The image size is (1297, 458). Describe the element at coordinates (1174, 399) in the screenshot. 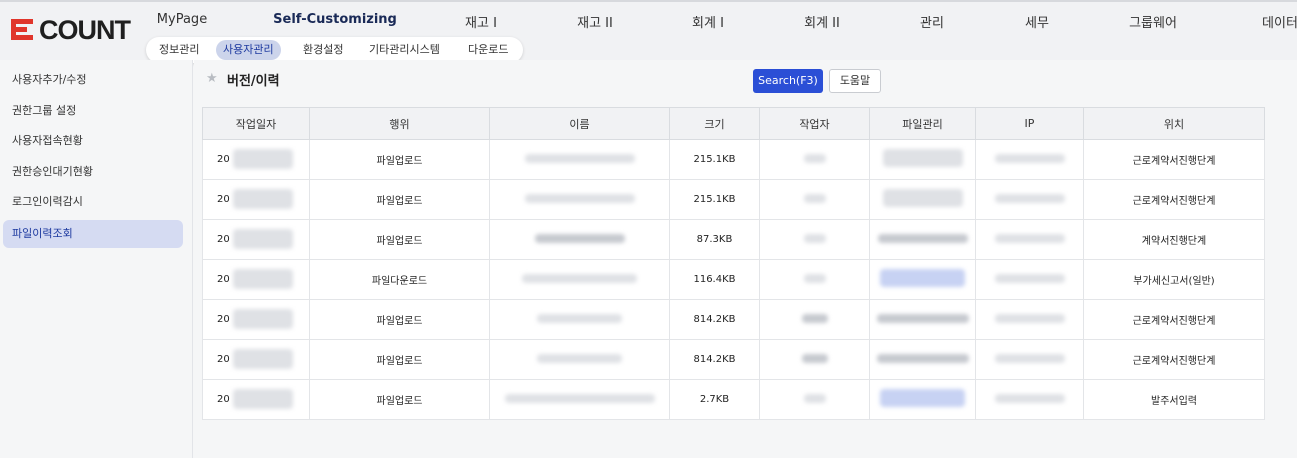

I see `cell-location: 발주서입력` at that location.